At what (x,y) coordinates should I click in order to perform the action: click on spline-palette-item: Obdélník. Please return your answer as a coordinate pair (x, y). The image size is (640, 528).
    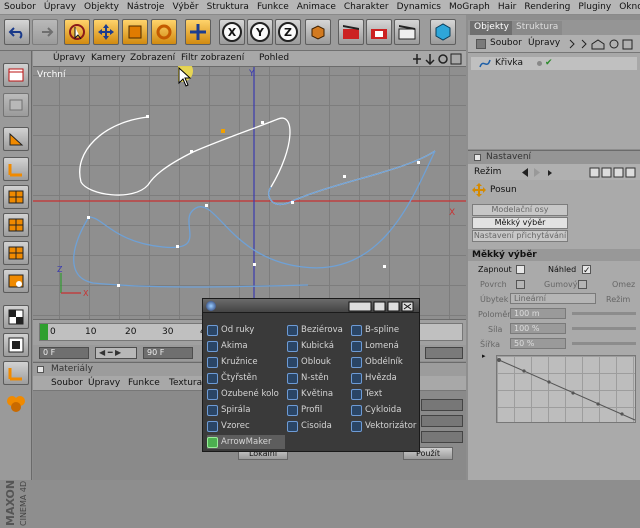
    Looking at the image, I should click on (386, 362).